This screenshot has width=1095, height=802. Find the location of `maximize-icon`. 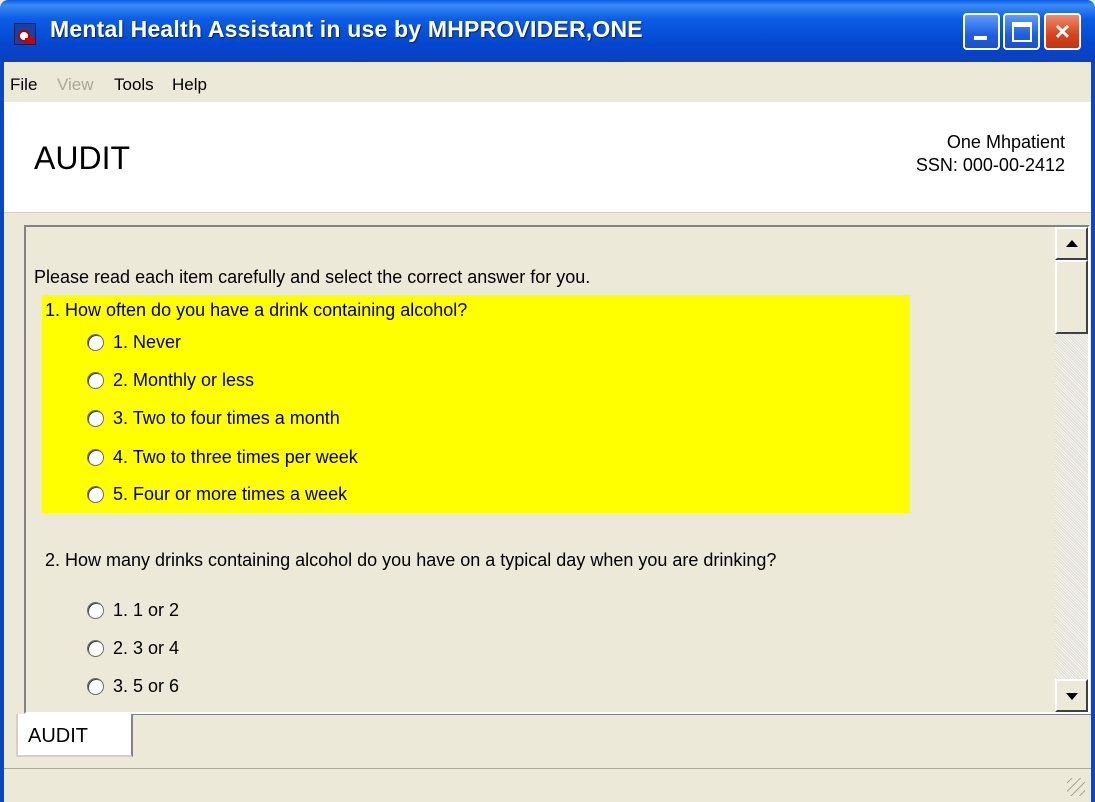

maximize-icon is located at coordinates (1022, 32).